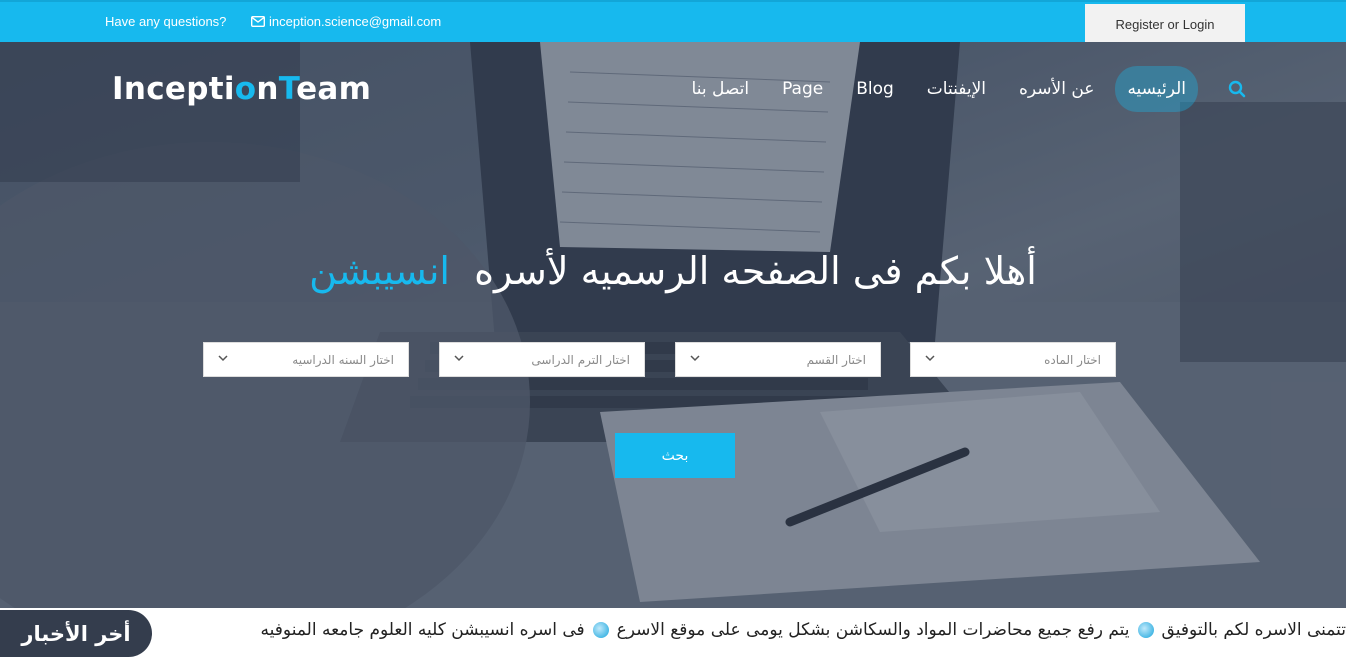 The width and height of the screenshot is (1346, 657). I want to click on logo-accent-part: T, so click(287, 89).